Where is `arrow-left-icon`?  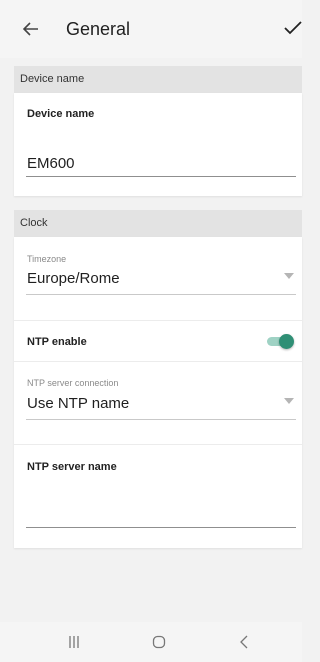
arrow-left-icon is located at coordinates (30, 29).